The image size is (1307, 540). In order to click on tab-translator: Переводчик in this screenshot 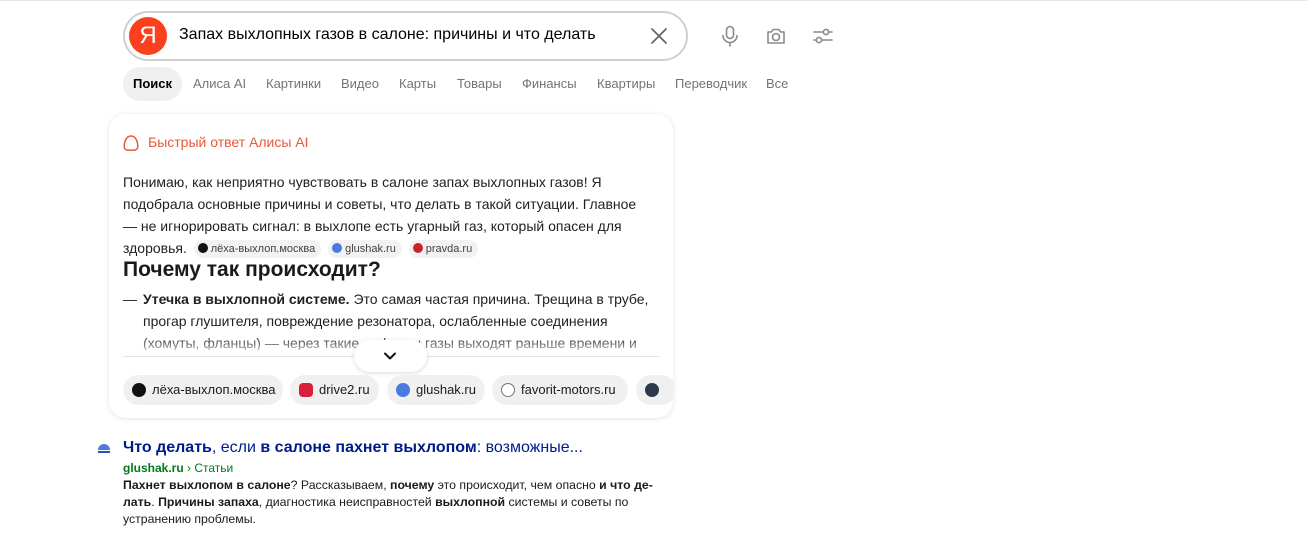, I will do `click(711, 84)`.